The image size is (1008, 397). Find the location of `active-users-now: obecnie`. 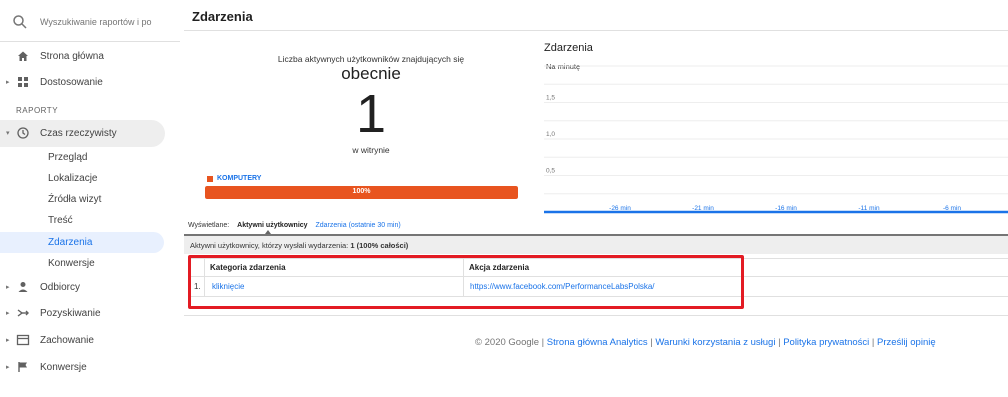

active-users-now: obecnie is located at coordinates (371, 73).